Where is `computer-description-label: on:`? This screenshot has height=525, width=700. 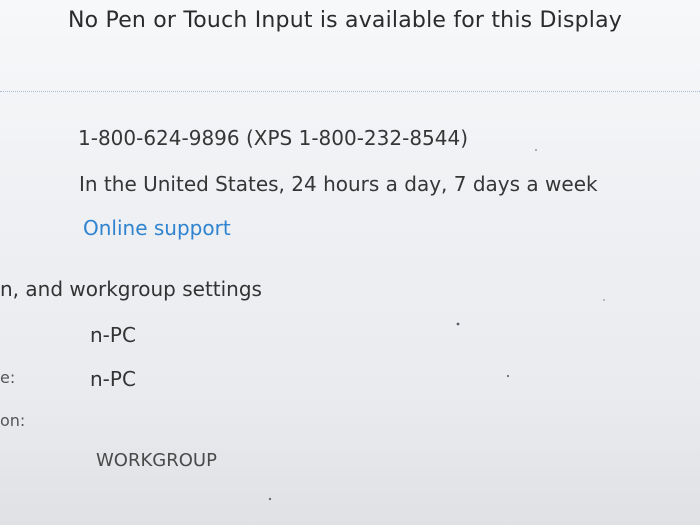
computer-description-label: on: is located at coordinates (13, 420).